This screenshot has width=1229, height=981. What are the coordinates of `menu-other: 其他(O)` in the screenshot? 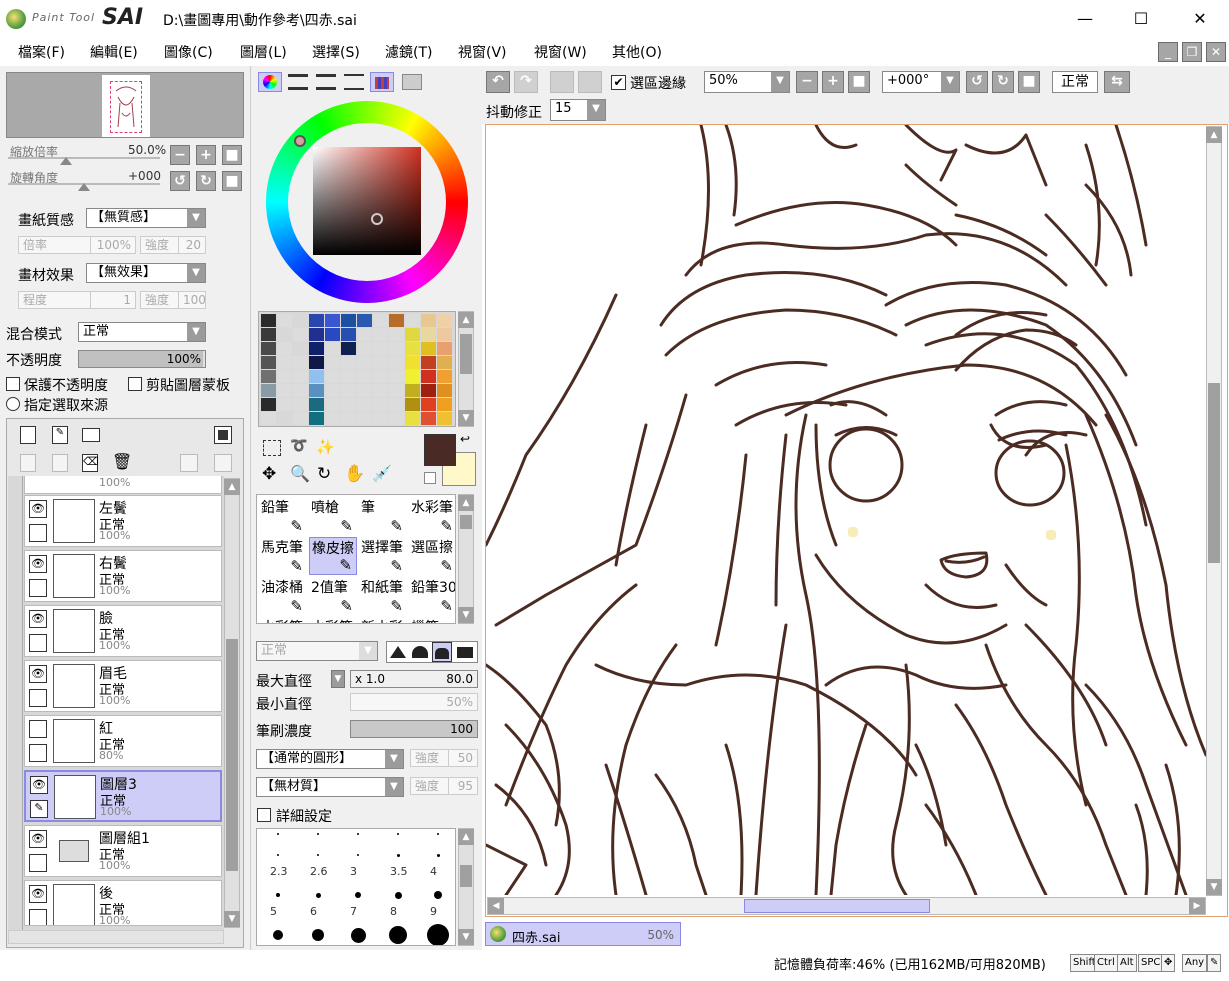 It's located at (637, 52).